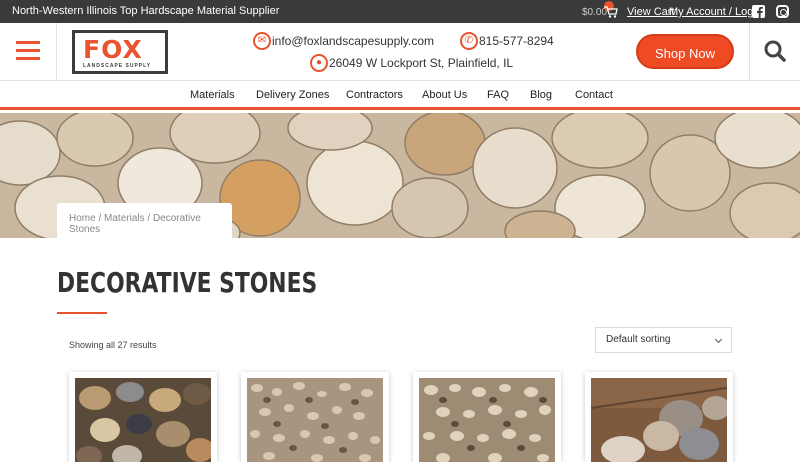 The width and height of the screenshot is (800, 462). Describe the element at coordinates (82, 313) in the screenshot. I see `title-underline` at that location.